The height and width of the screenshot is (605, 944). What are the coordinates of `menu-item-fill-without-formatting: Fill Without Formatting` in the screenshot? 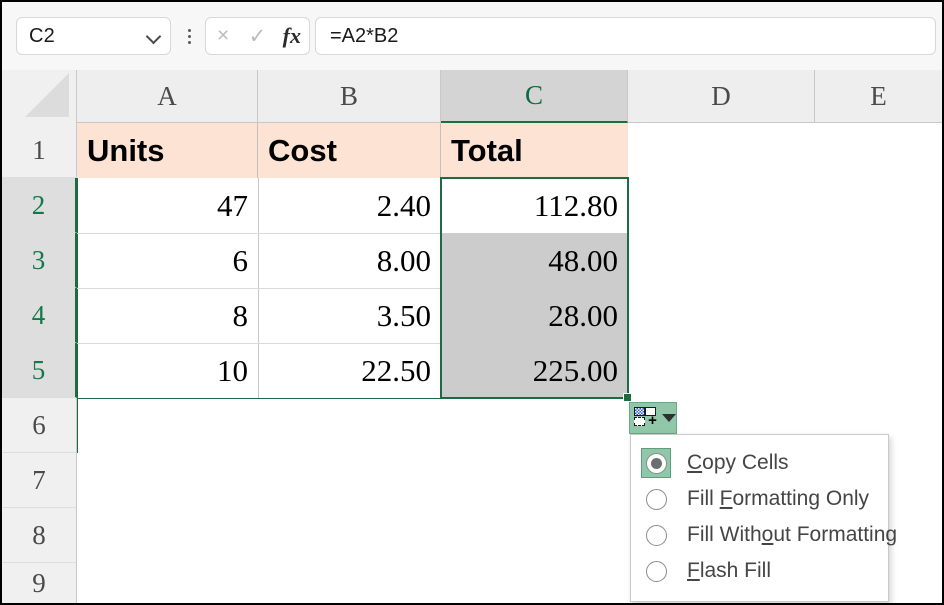 It's located at (764, 535).